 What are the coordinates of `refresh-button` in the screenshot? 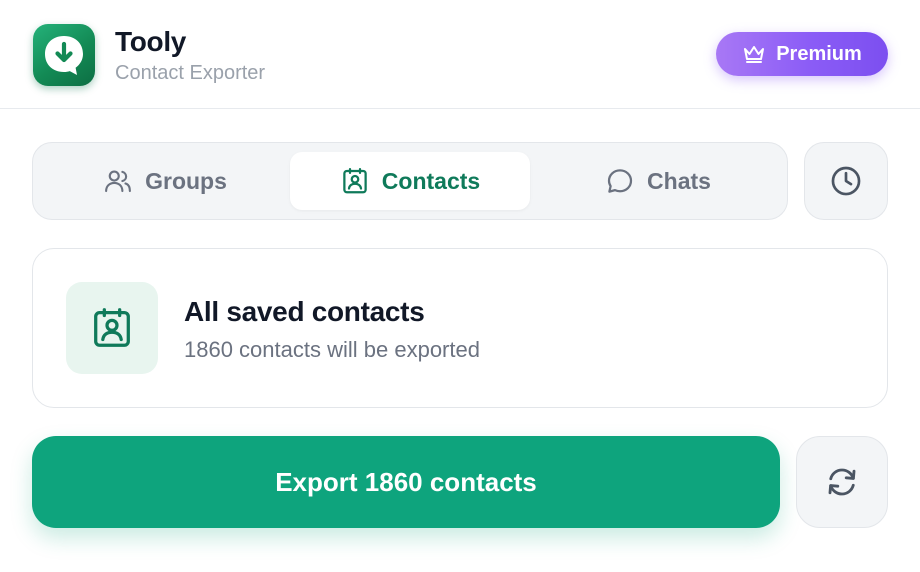 It's located at (842, 482).